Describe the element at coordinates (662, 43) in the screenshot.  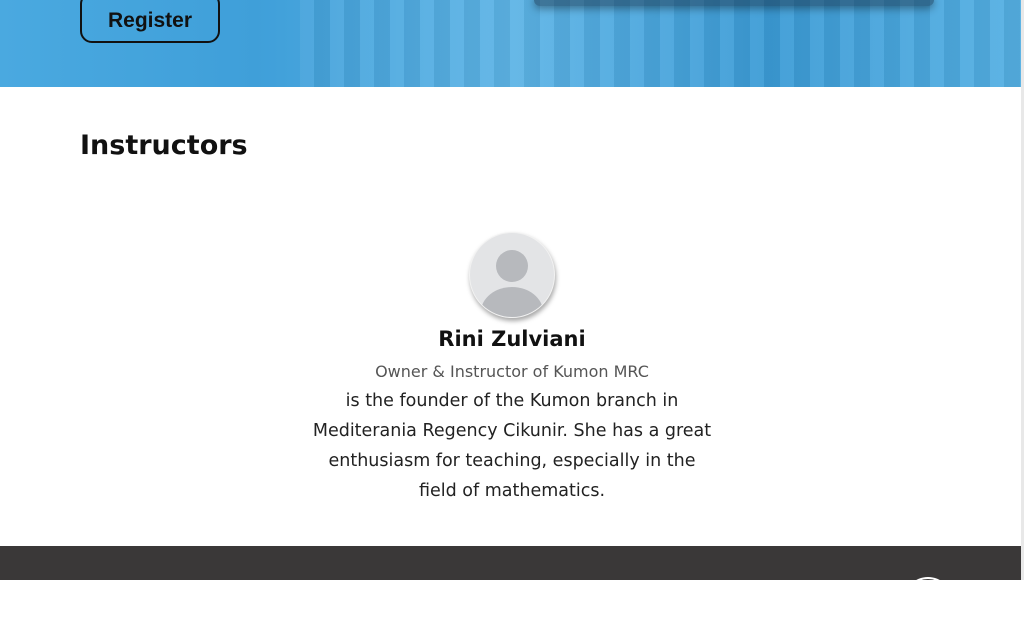
I see `hero-background-image` at that location.